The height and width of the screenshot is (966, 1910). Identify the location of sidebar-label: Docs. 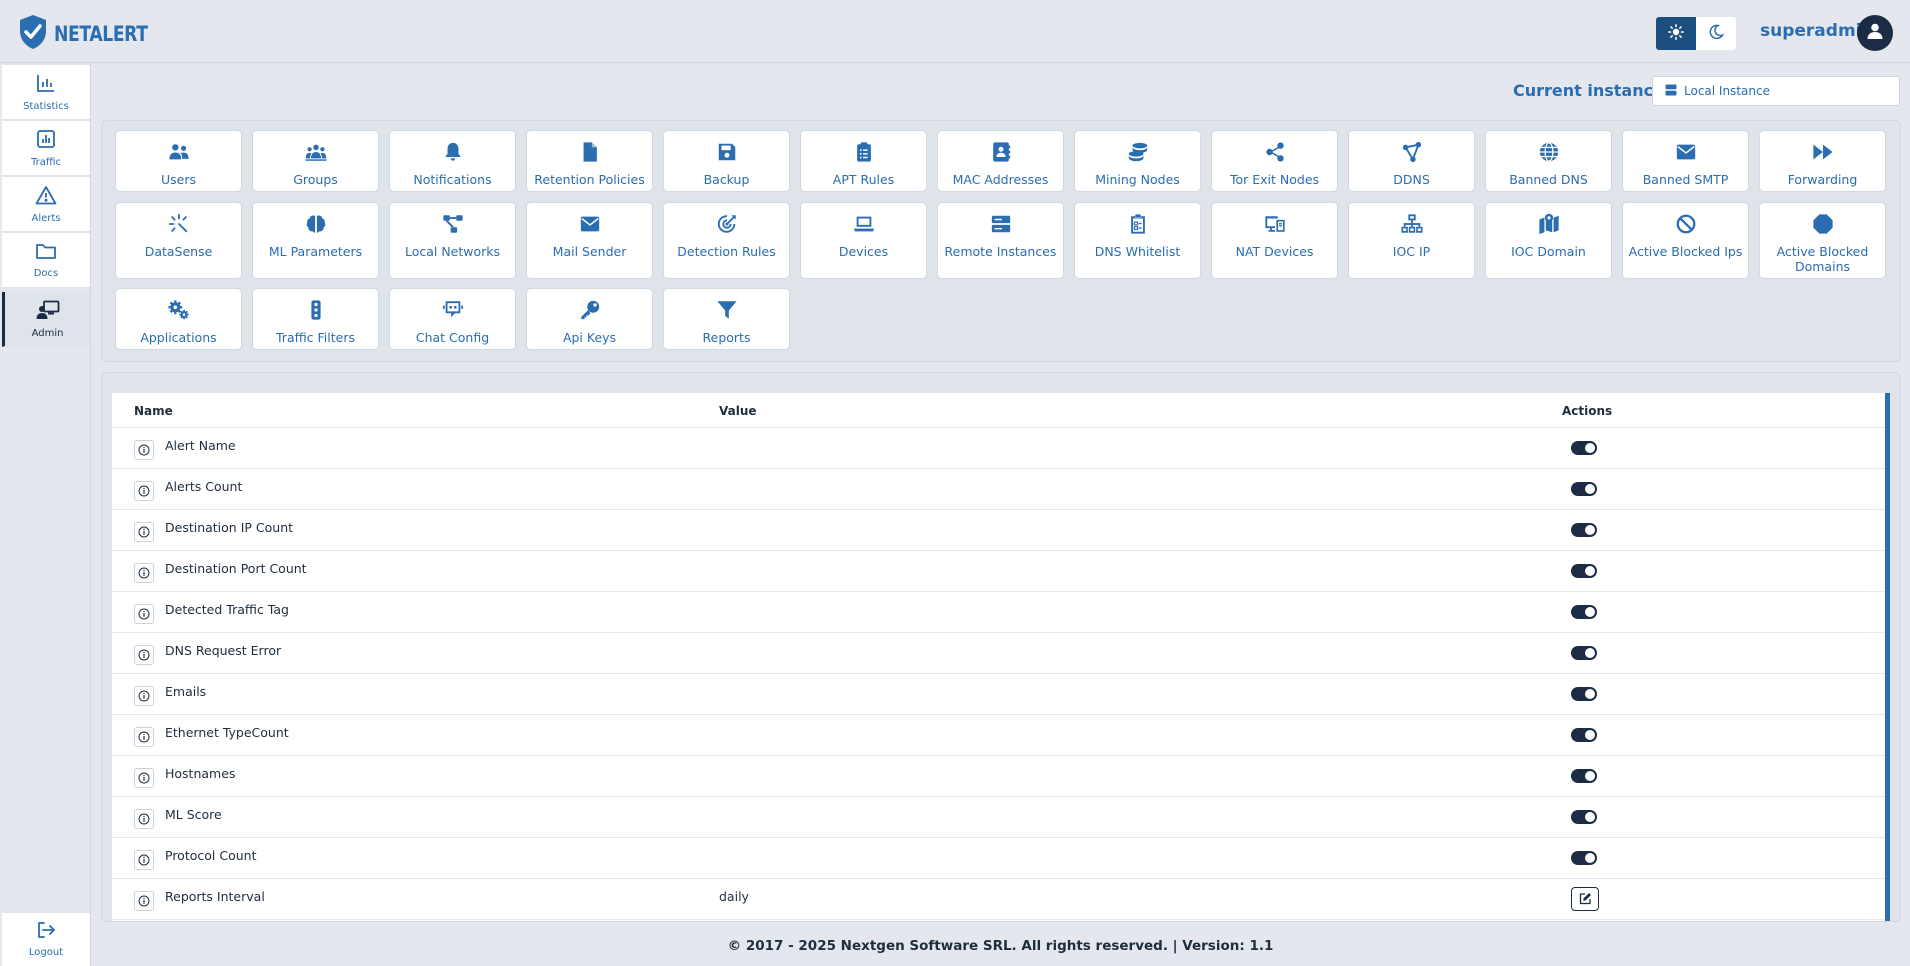
(46, 273).